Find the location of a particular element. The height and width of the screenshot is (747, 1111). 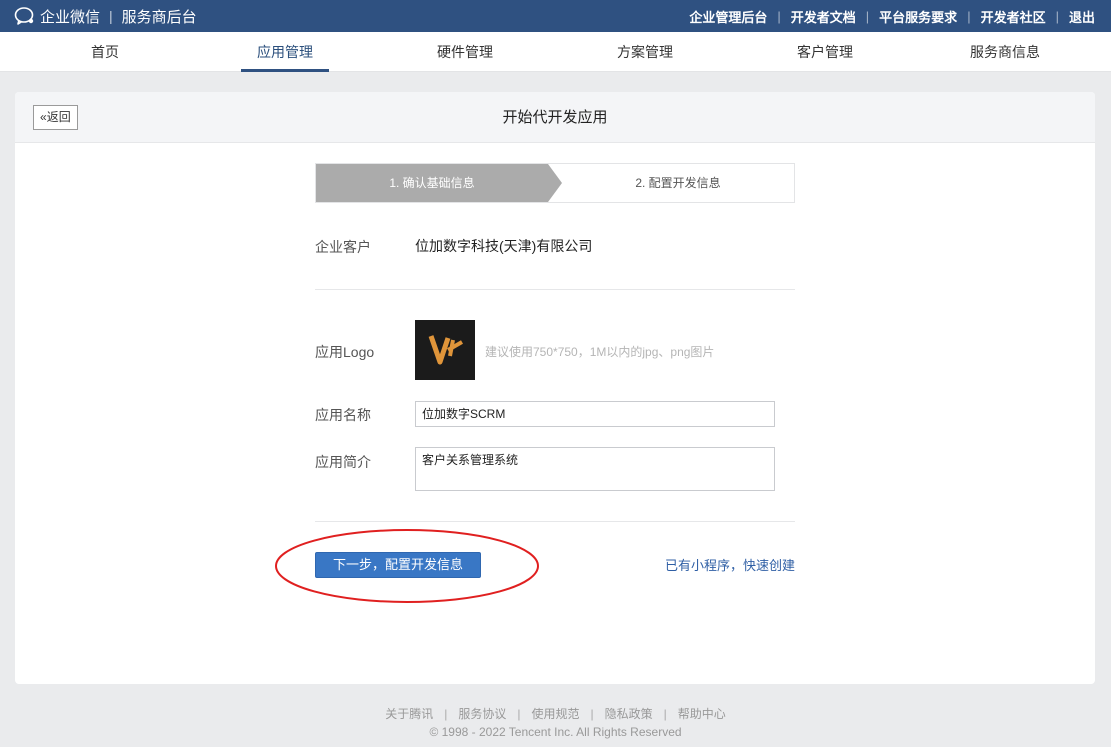

footer-links: 关于腾讯 | 服务协议 | 使用规范 | 隐私政策 | 帮助中心 is located at coordinates (555, 713).